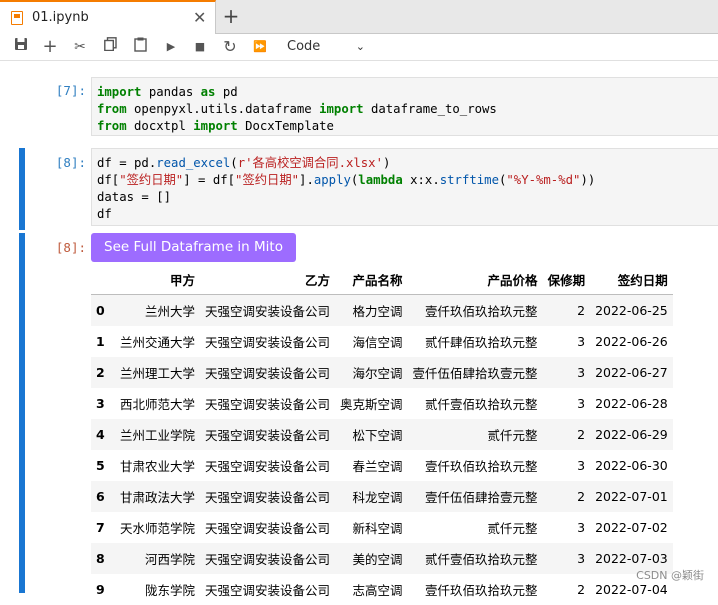  I want to click on run-all-icon: ⏩, so click(260, 47).